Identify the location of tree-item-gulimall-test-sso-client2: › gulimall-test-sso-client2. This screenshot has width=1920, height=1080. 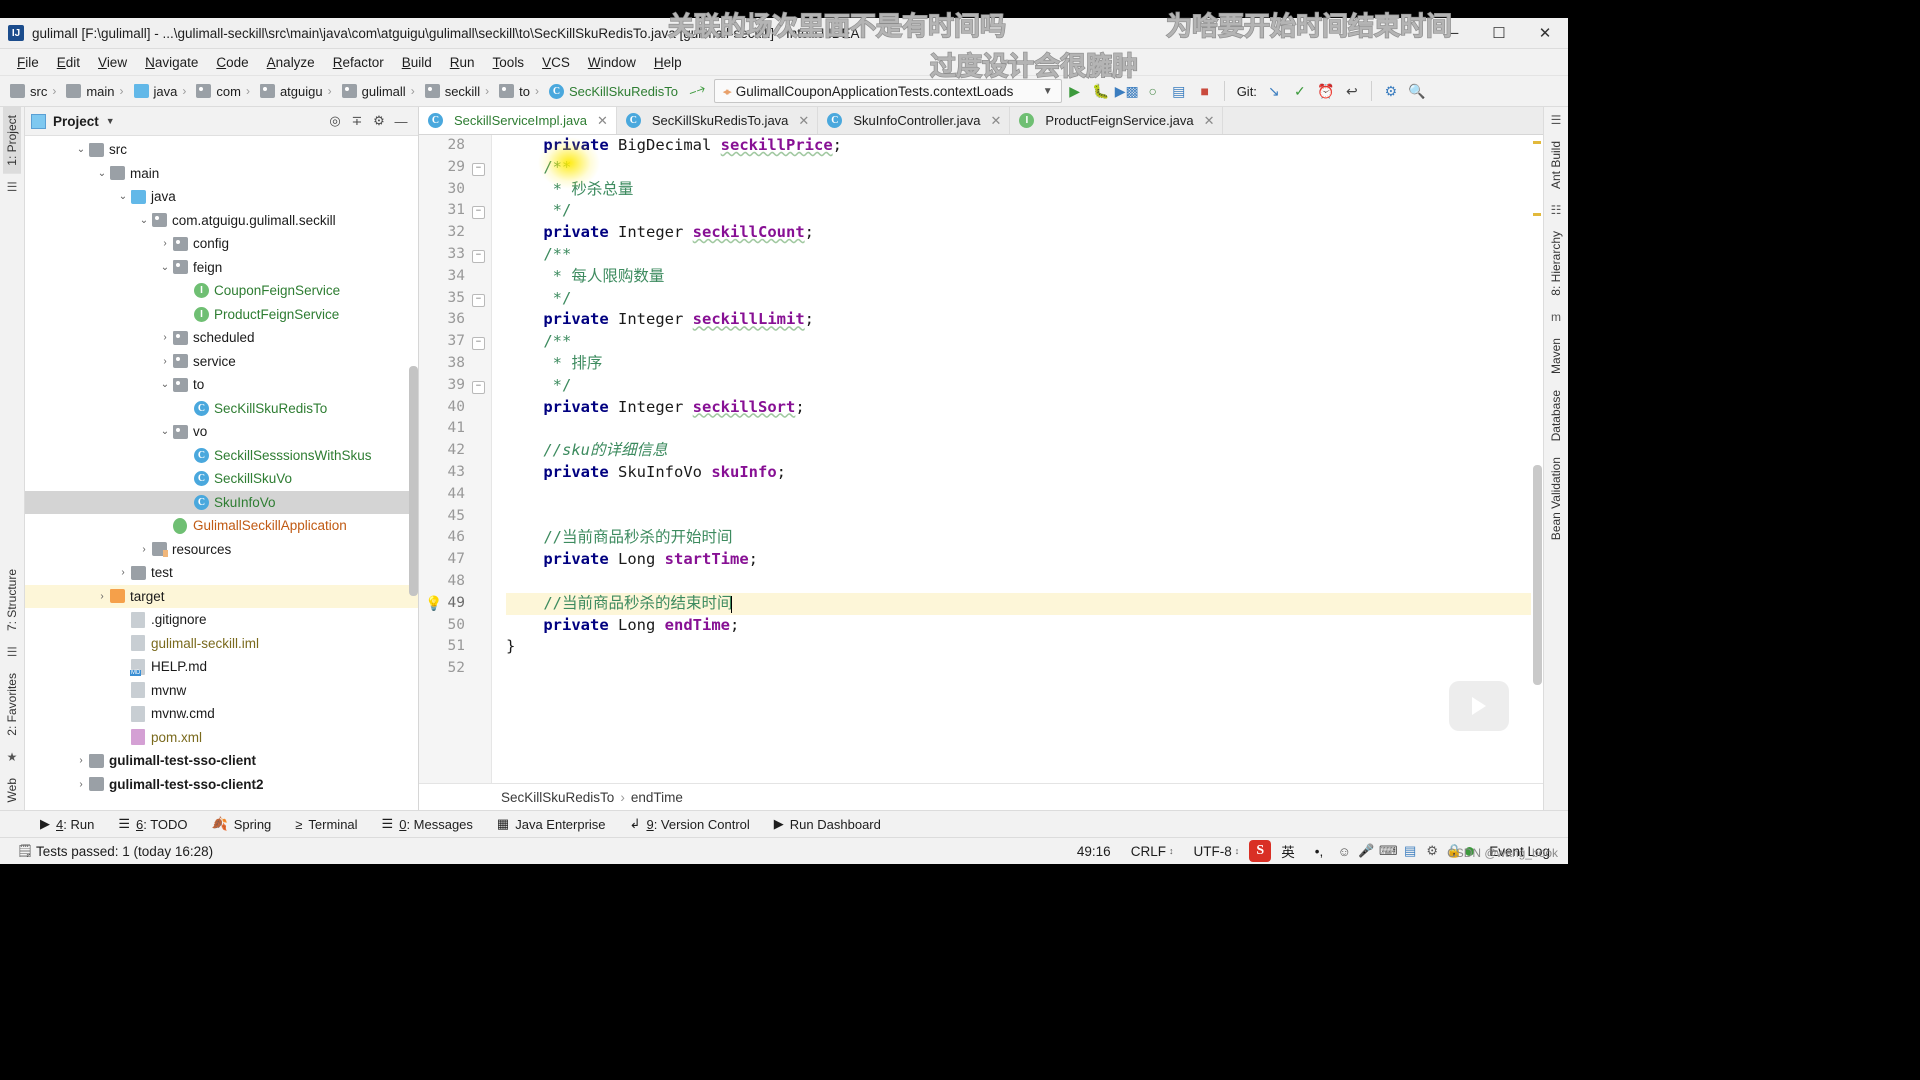
(221, 785).